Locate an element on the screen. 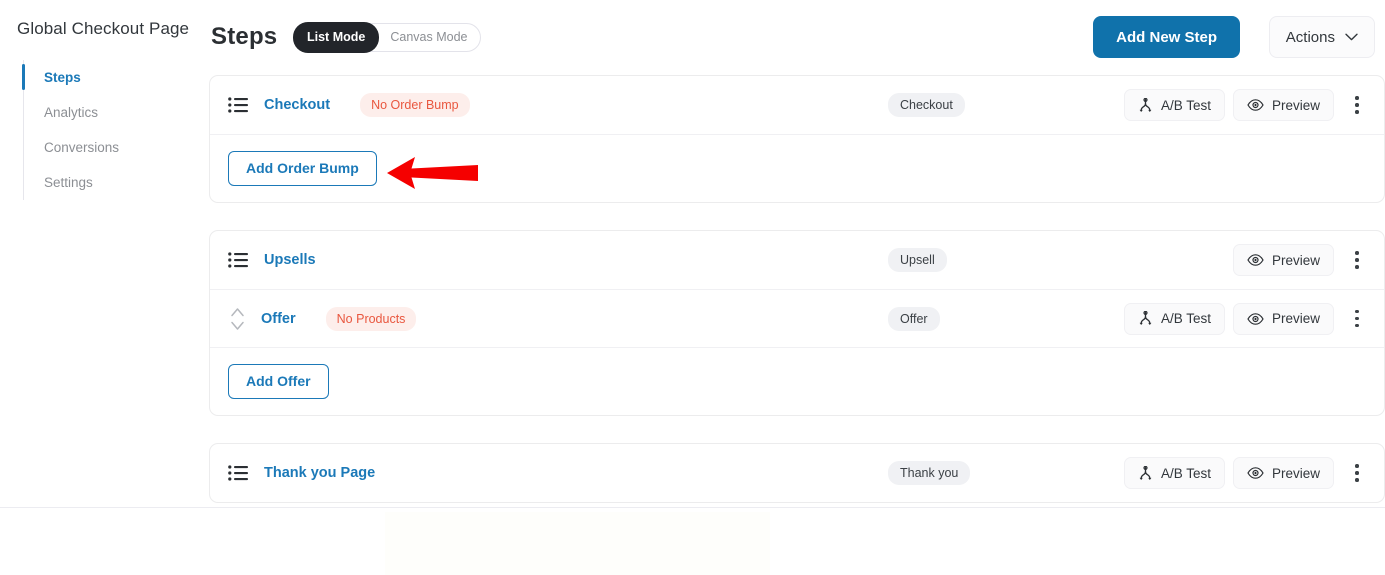  sidebar-item-analytics: Analytics is located at coordinates (108, 112).